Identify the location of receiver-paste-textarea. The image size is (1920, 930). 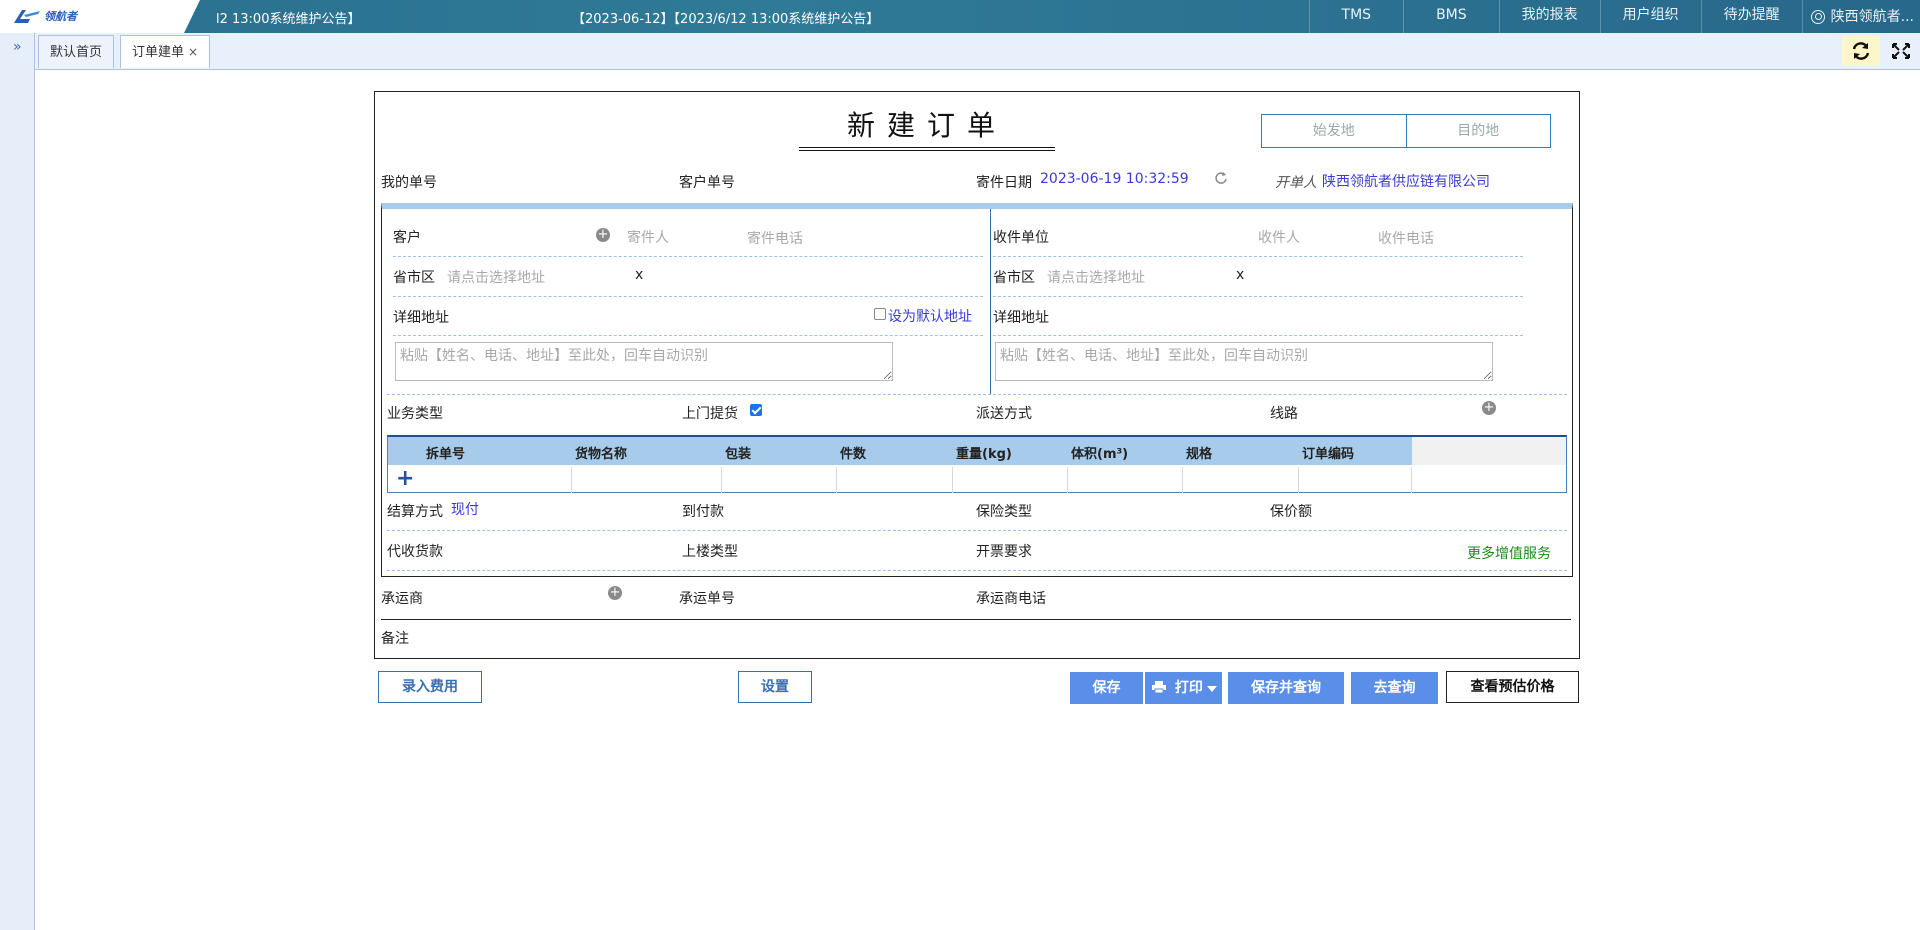
(1244, 361).